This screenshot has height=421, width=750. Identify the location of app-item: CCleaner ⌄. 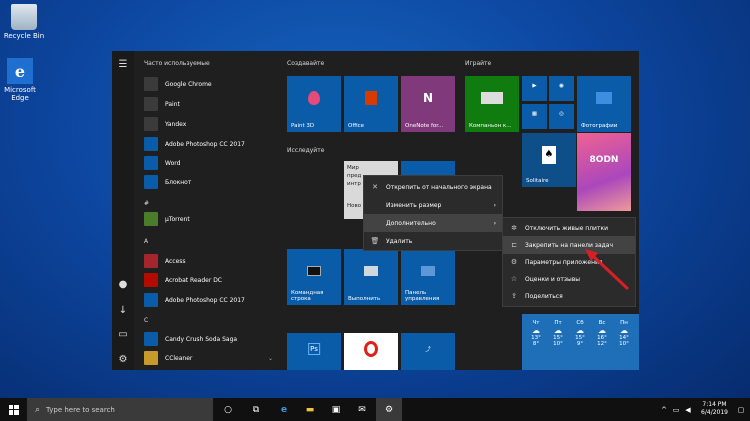
(208, 358).